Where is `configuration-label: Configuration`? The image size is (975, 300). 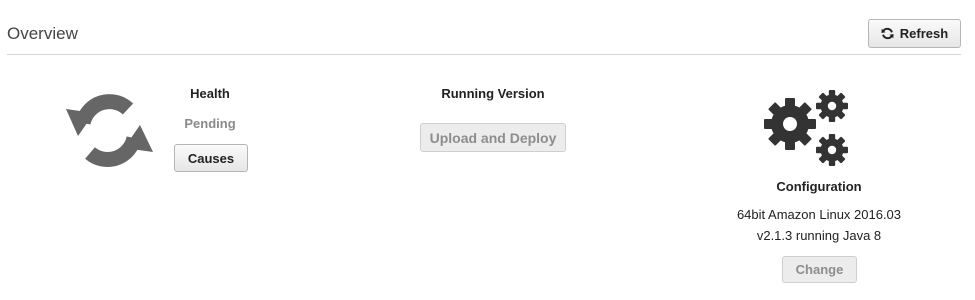 configuration-label: Configuration is located at coordinates (819, 186).